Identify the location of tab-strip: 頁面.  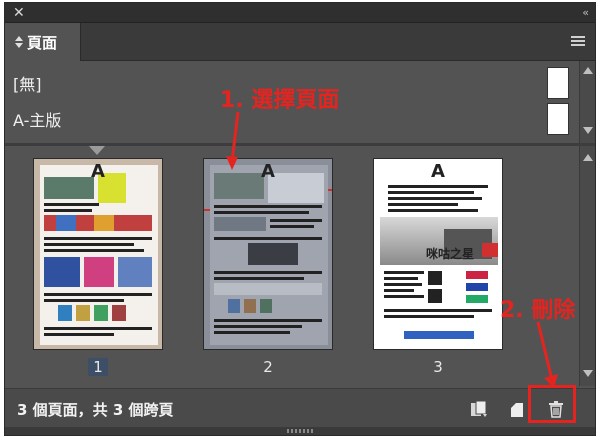
(300, 42).